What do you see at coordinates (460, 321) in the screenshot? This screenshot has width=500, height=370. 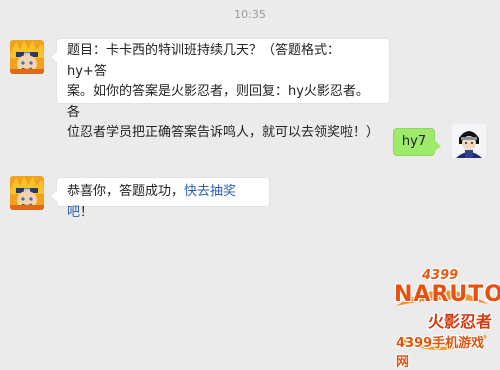 I see `logo-title: 火影忍者` at bounding box center [460, 321].